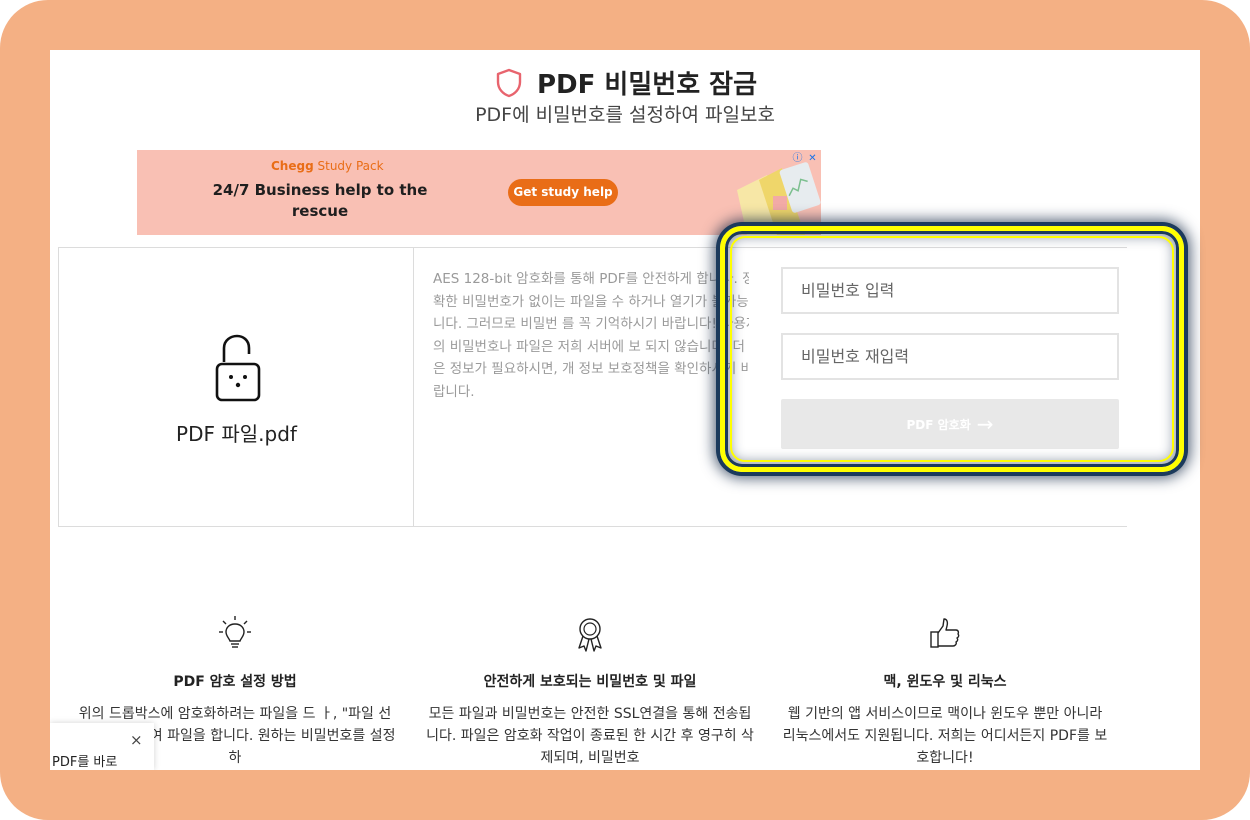  Describe the element at coordinates (590, 682) in the screenshot. I see `feature-title: 안전하게 보호되는 비밀번호 및 파일` at that location.